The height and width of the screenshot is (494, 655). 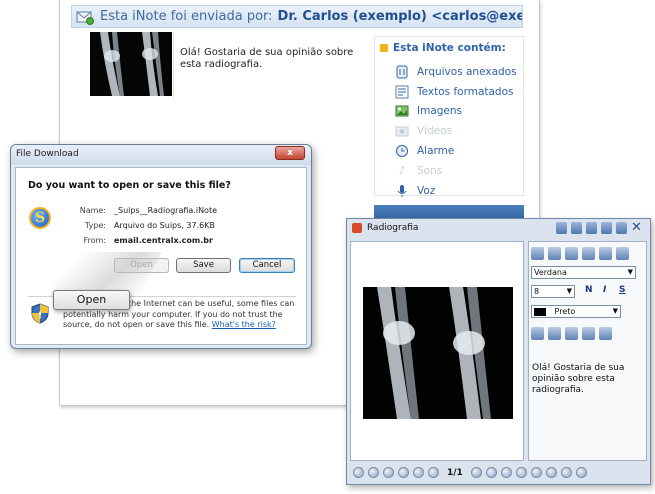 What do you see at coordinates (467, 71) in the screenshot?
I see `contents-item-label: Arquivos anexados` at bounding box center [467, 71].